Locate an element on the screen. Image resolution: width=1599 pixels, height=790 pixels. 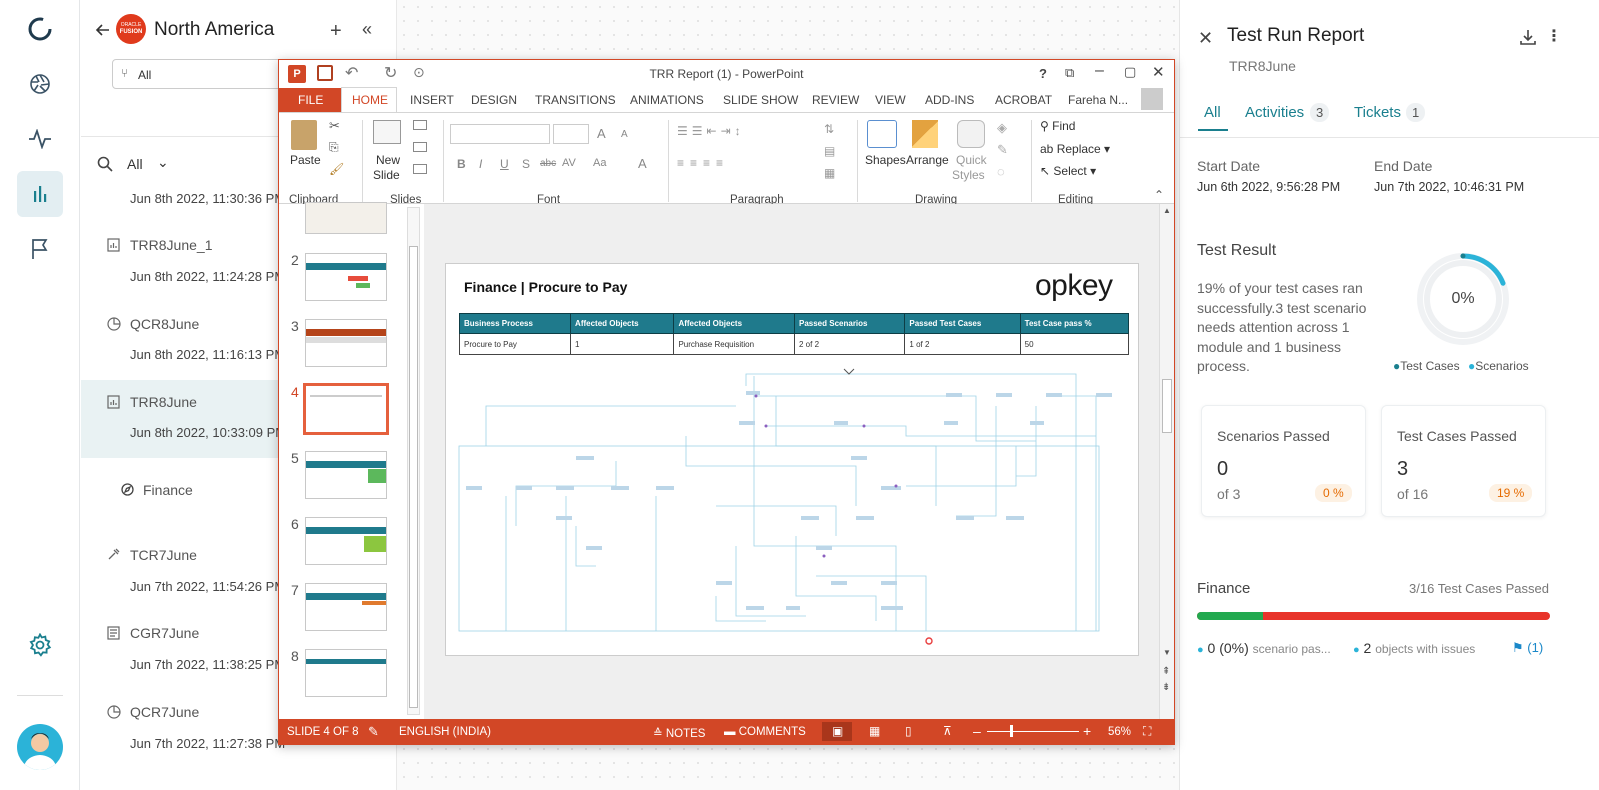
flag-icon is located at coordinates (40, 249).